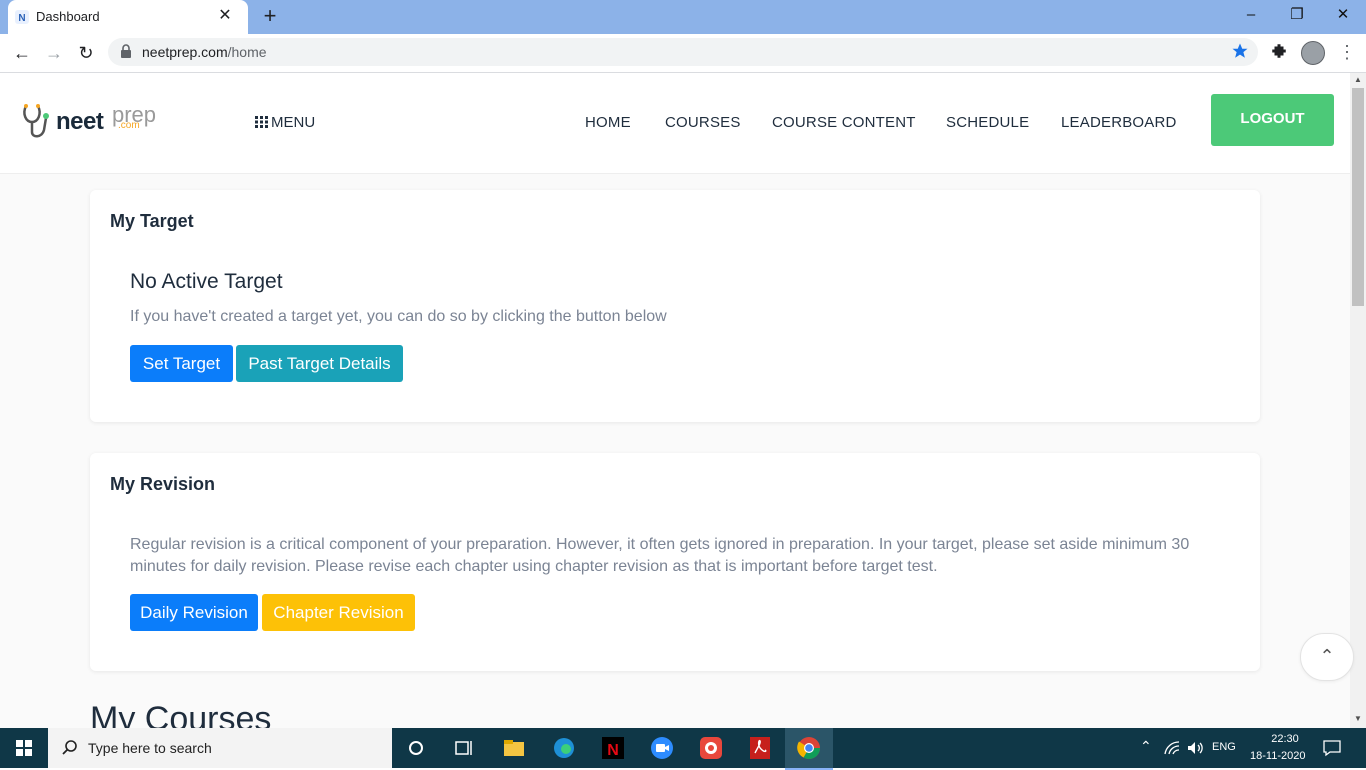 The width and height of the screenshot is (1366, 770). What do you see at coordinates (464, 748) in the screenshot?
I see `task-view-icon` at bounding box center [464, 748].